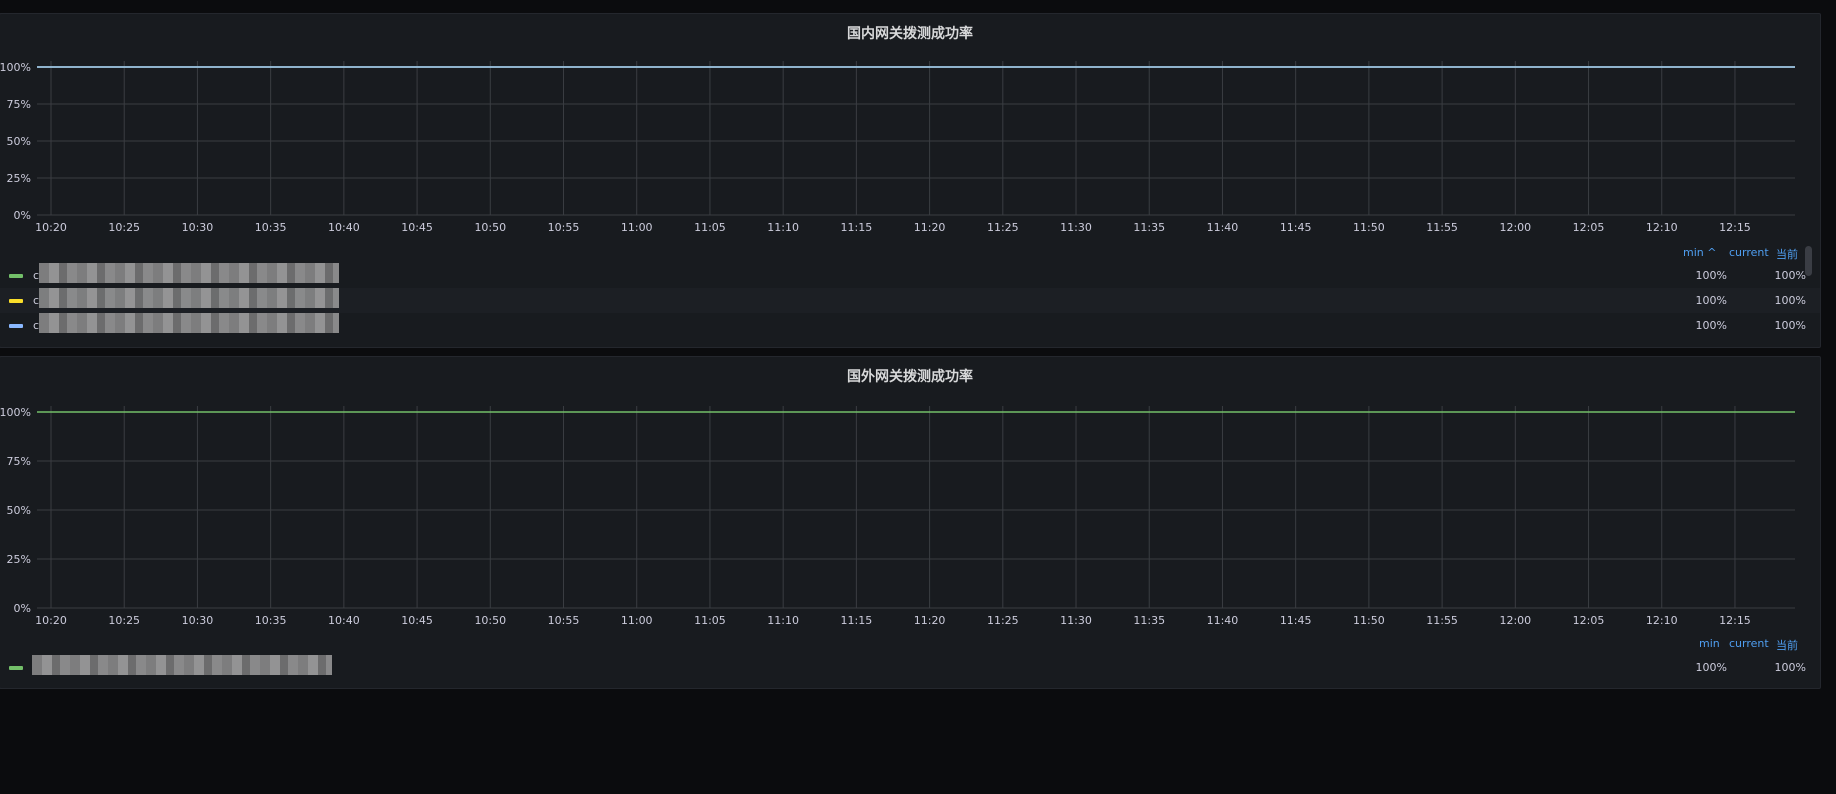 The height and width of the screenshot is (794, 1836). What do you see at coordinates (1699, 252) in the screenshot?
I see `legend-sort-min: min ^` at bounding box center [1699, 252].